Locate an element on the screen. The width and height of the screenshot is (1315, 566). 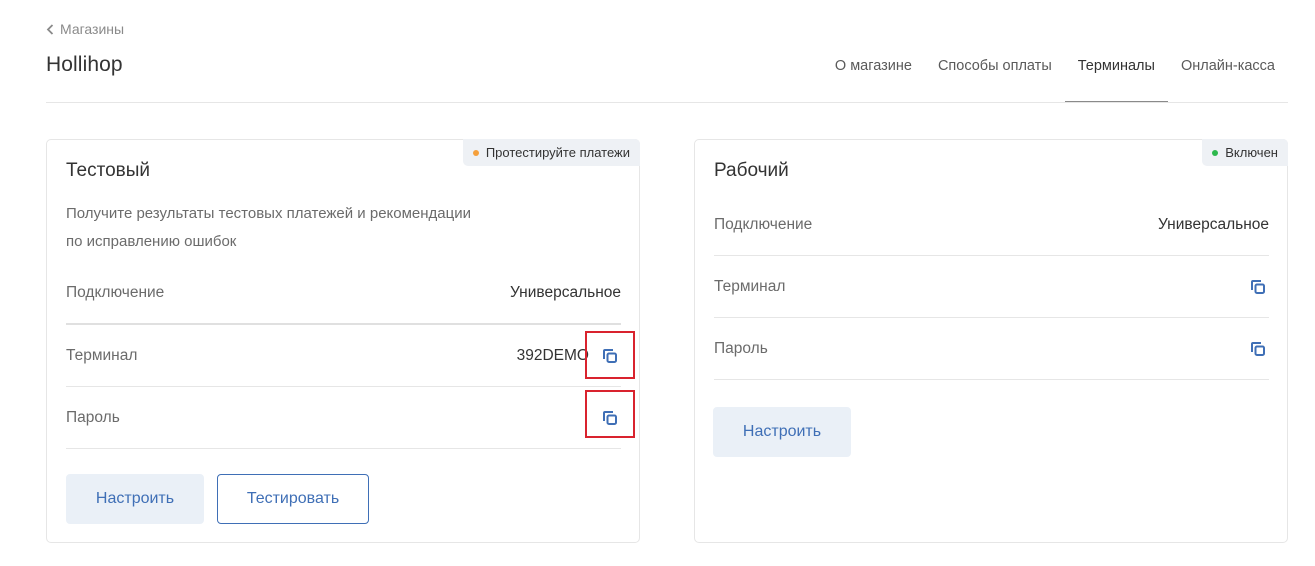
green-dot-icon is located at coordinates (1215, 152).